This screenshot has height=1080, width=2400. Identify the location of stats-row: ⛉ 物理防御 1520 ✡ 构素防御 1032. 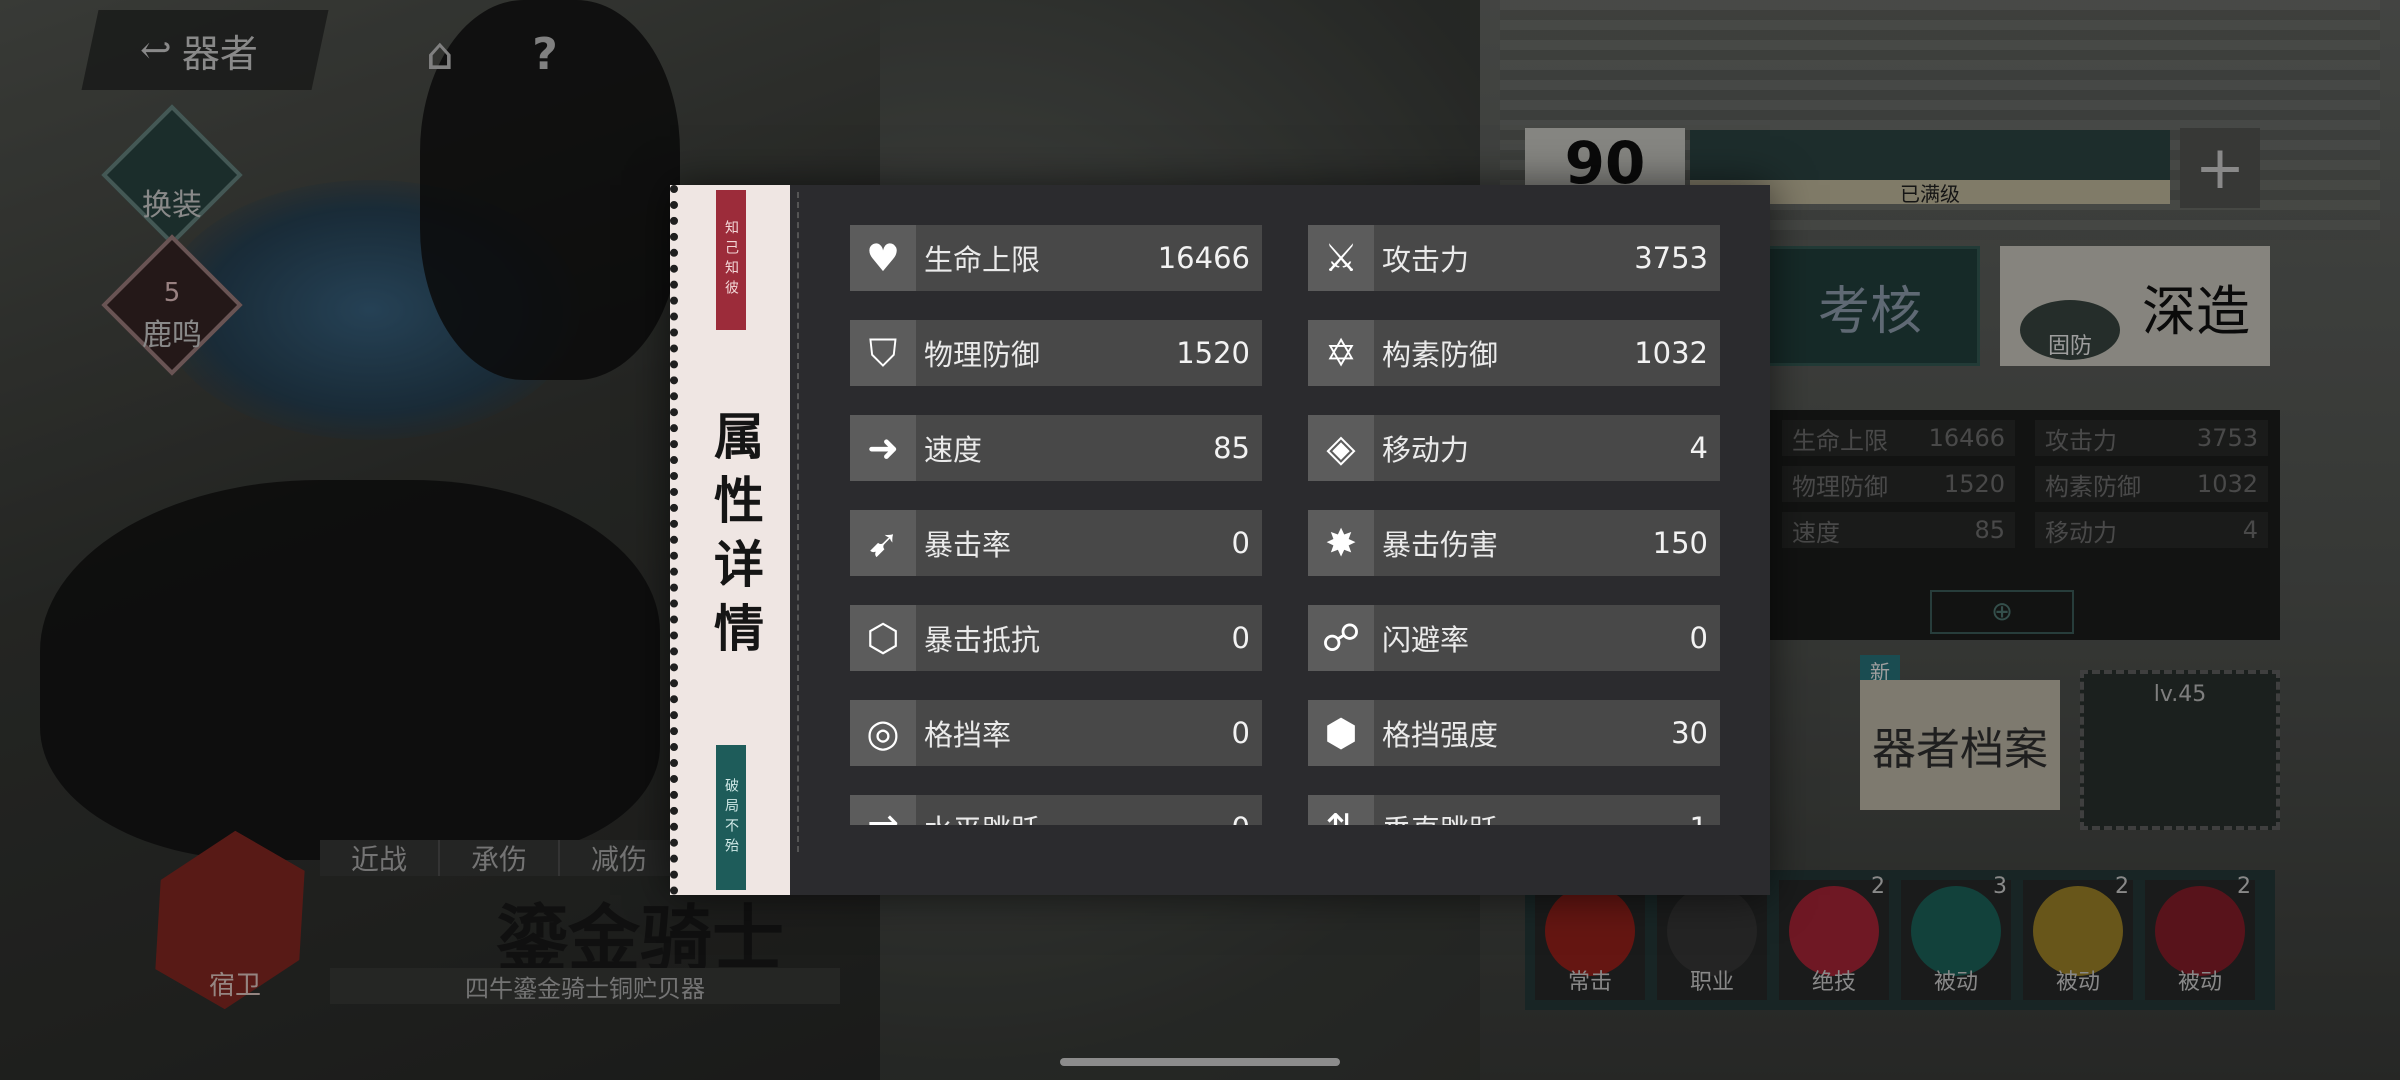
(1285, 353).